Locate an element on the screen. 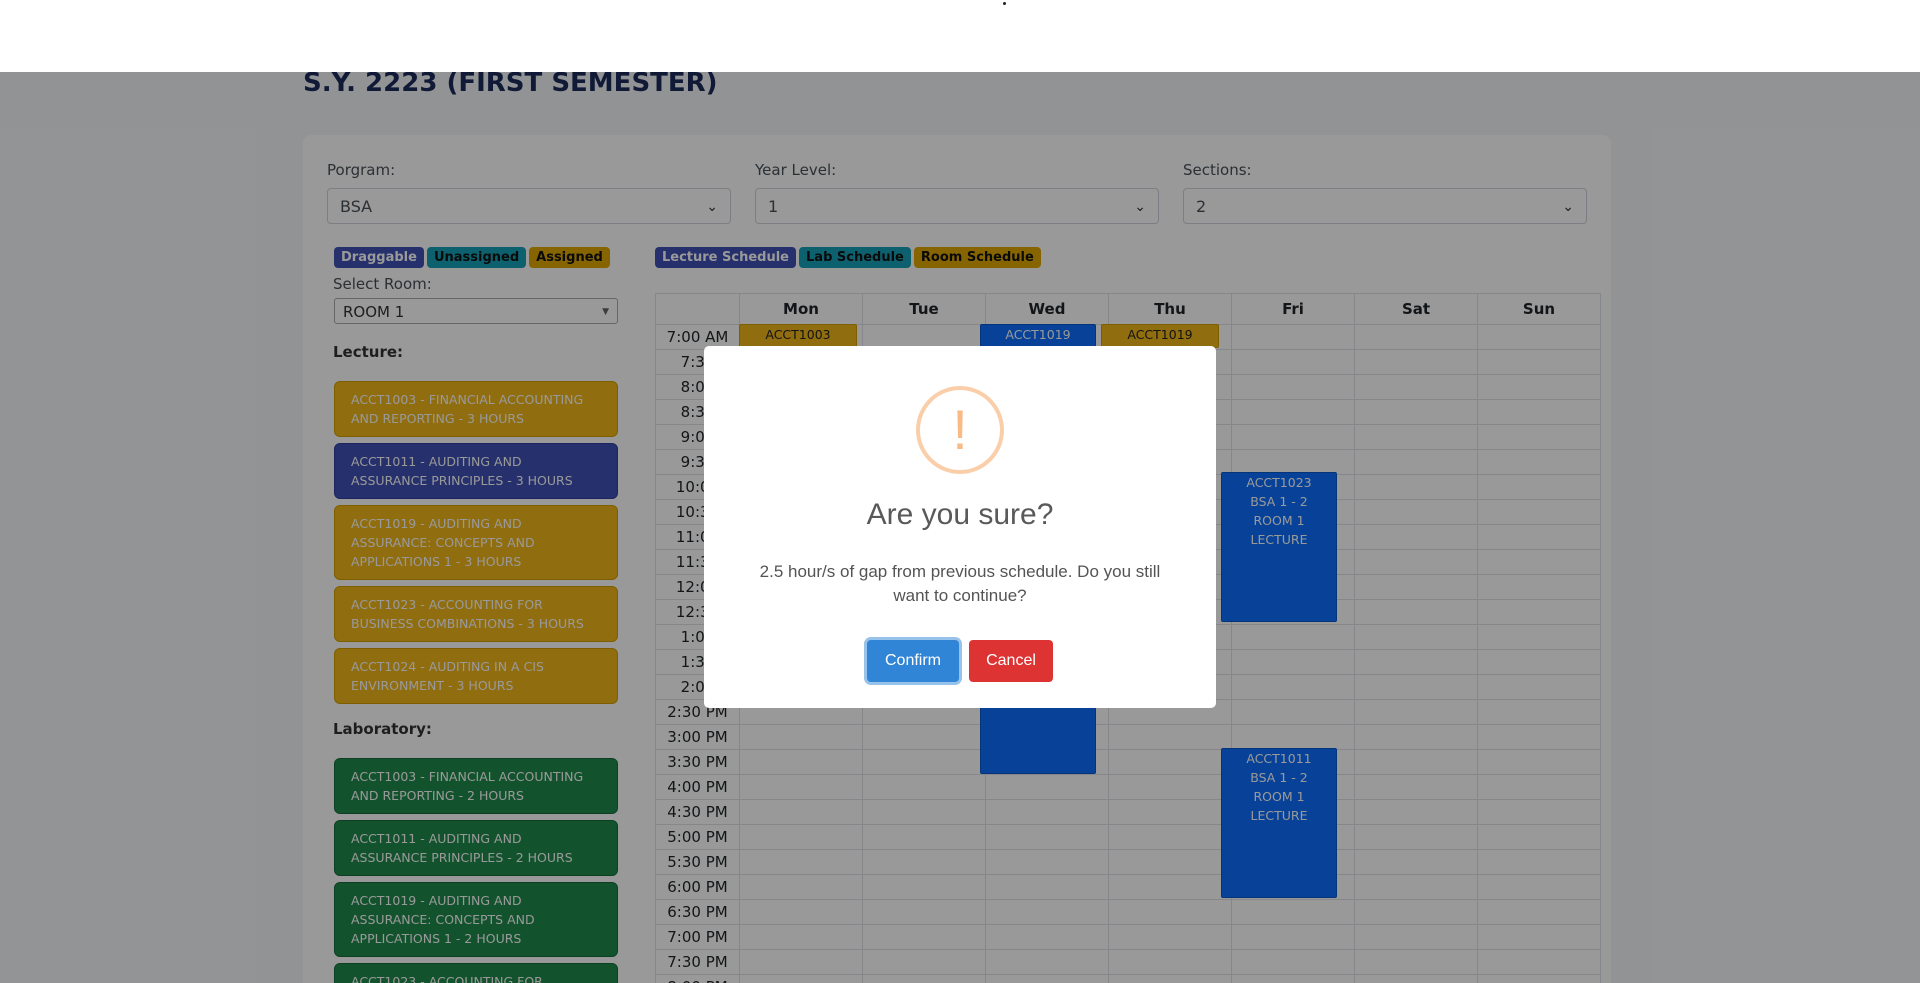  warning-icon: ! is located at coordinates (960, 430).